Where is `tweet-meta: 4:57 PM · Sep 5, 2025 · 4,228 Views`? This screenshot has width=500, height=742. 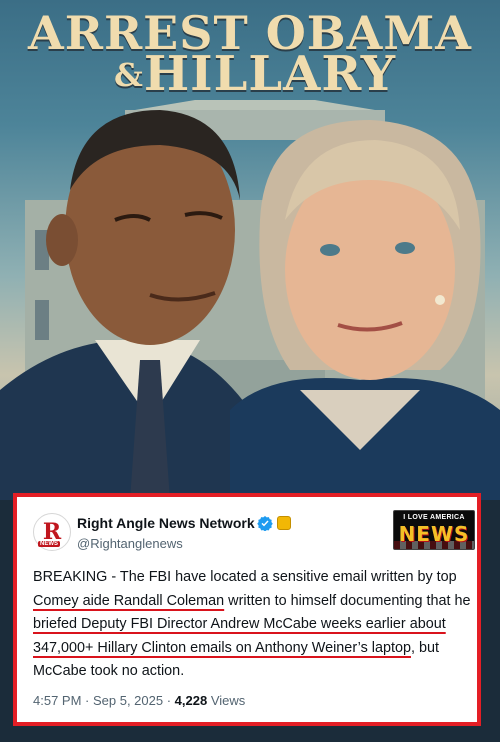 tweet-meta: 4:57 PM · Sep 5, 2025 · 4,228 Views is located at coordinates (139, 700).